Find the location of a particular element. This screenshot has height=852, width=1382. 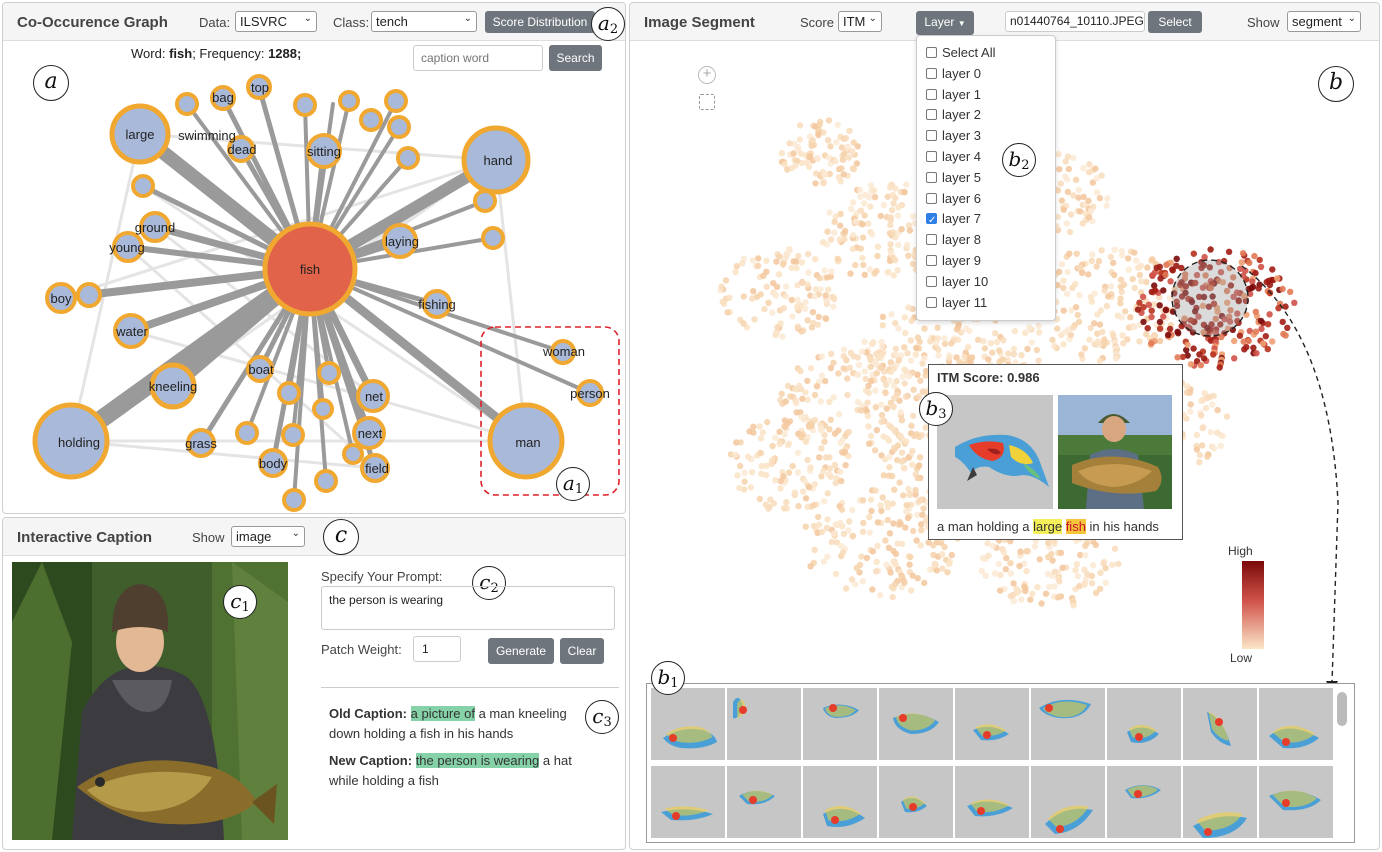

layer-option: layer 5 is located at coordinates (986, 178).